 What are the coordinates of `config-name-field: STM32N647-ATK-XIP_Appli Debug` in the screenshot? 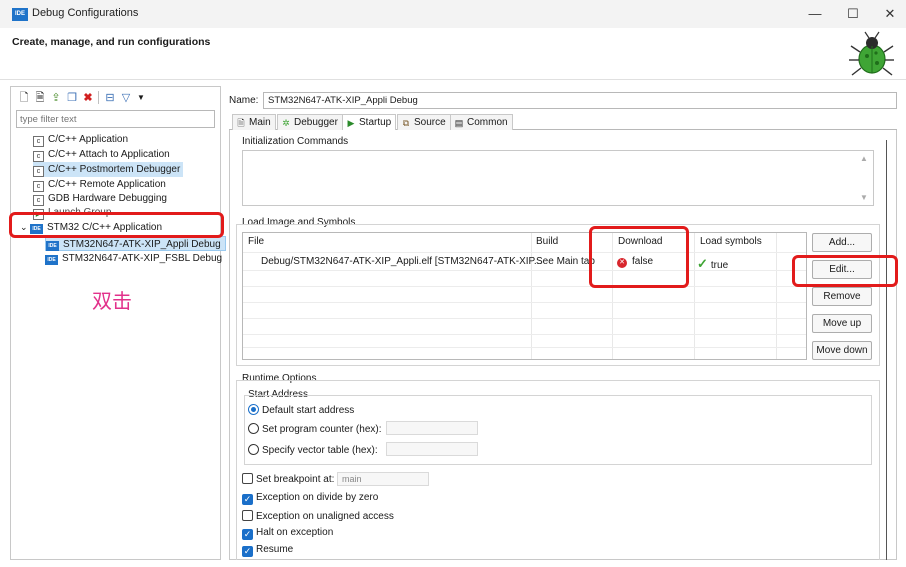 It's located at (580, 100).